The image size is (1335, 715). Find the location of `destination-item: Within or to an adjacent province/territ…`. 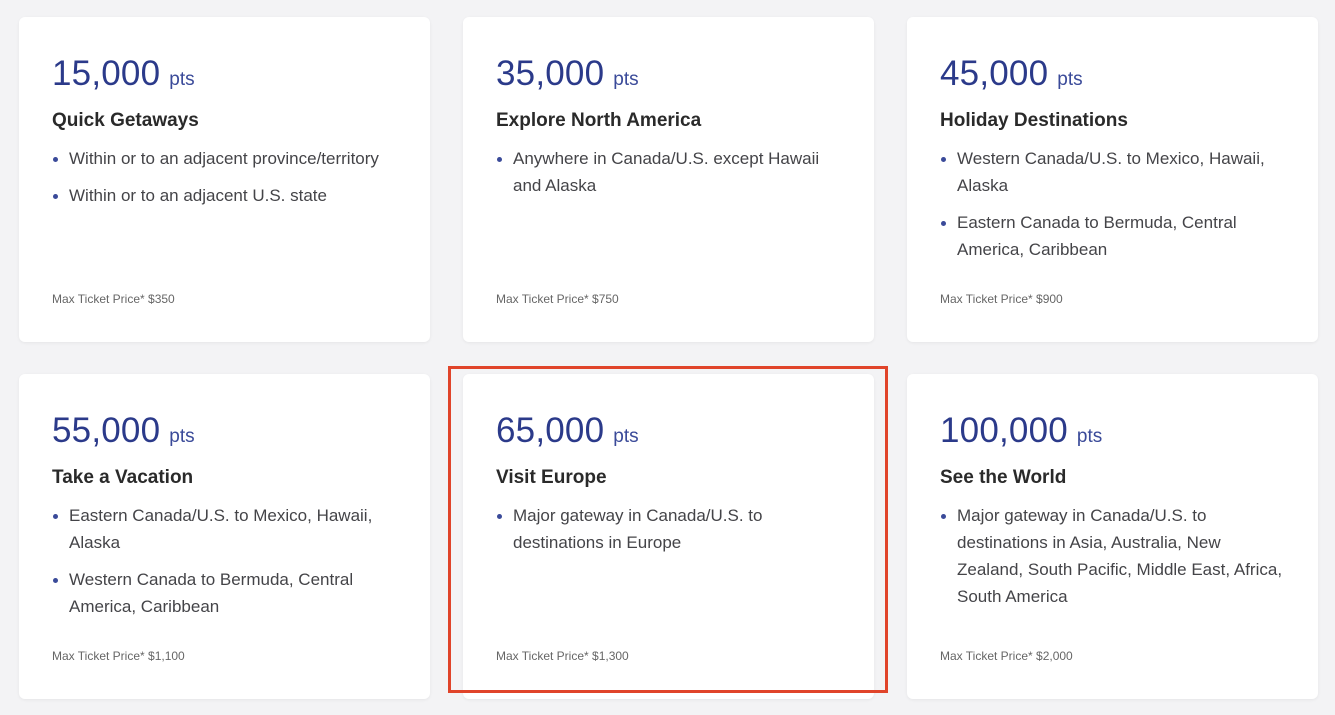

destination-item: Within or to an adjacent province/territ… is located at coordinates (224, 158).